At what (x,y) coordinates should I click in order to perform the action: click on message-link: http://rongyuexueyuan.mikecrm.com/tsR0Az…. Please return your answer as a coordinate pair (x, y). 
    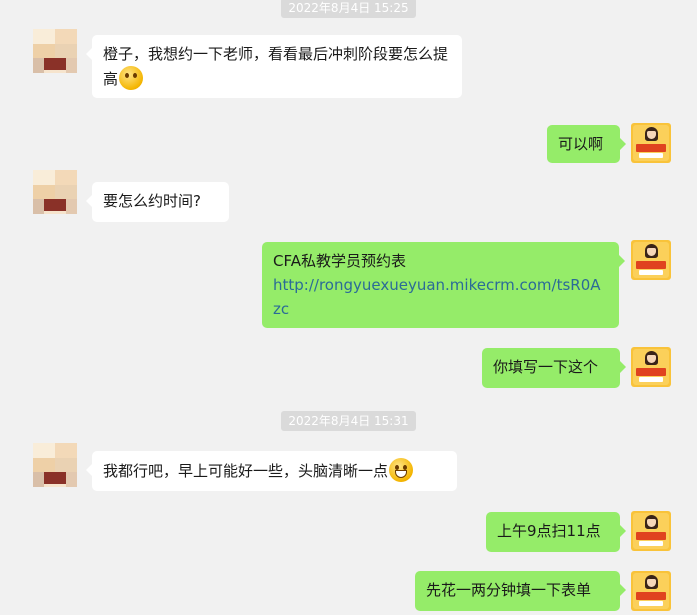
    Looking at the image, I should click on (440, 297).